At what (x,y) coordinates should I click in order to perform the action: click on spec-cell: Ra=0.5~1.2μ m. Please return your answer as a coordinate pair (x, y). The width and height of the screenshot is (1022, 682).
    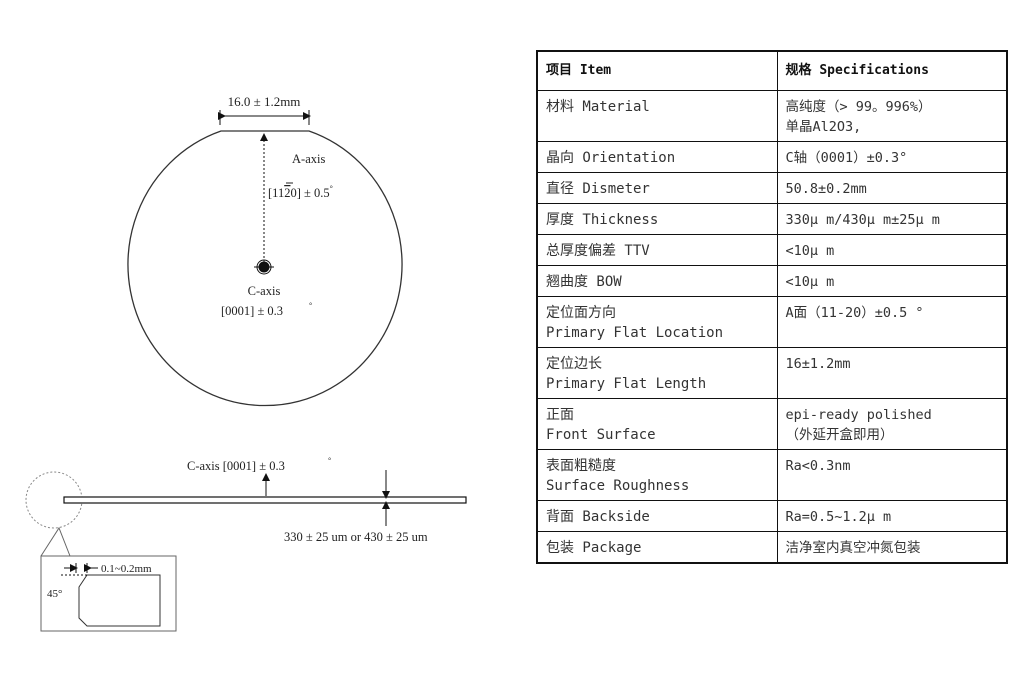
    Looking at the image, I should click on (892, 516).